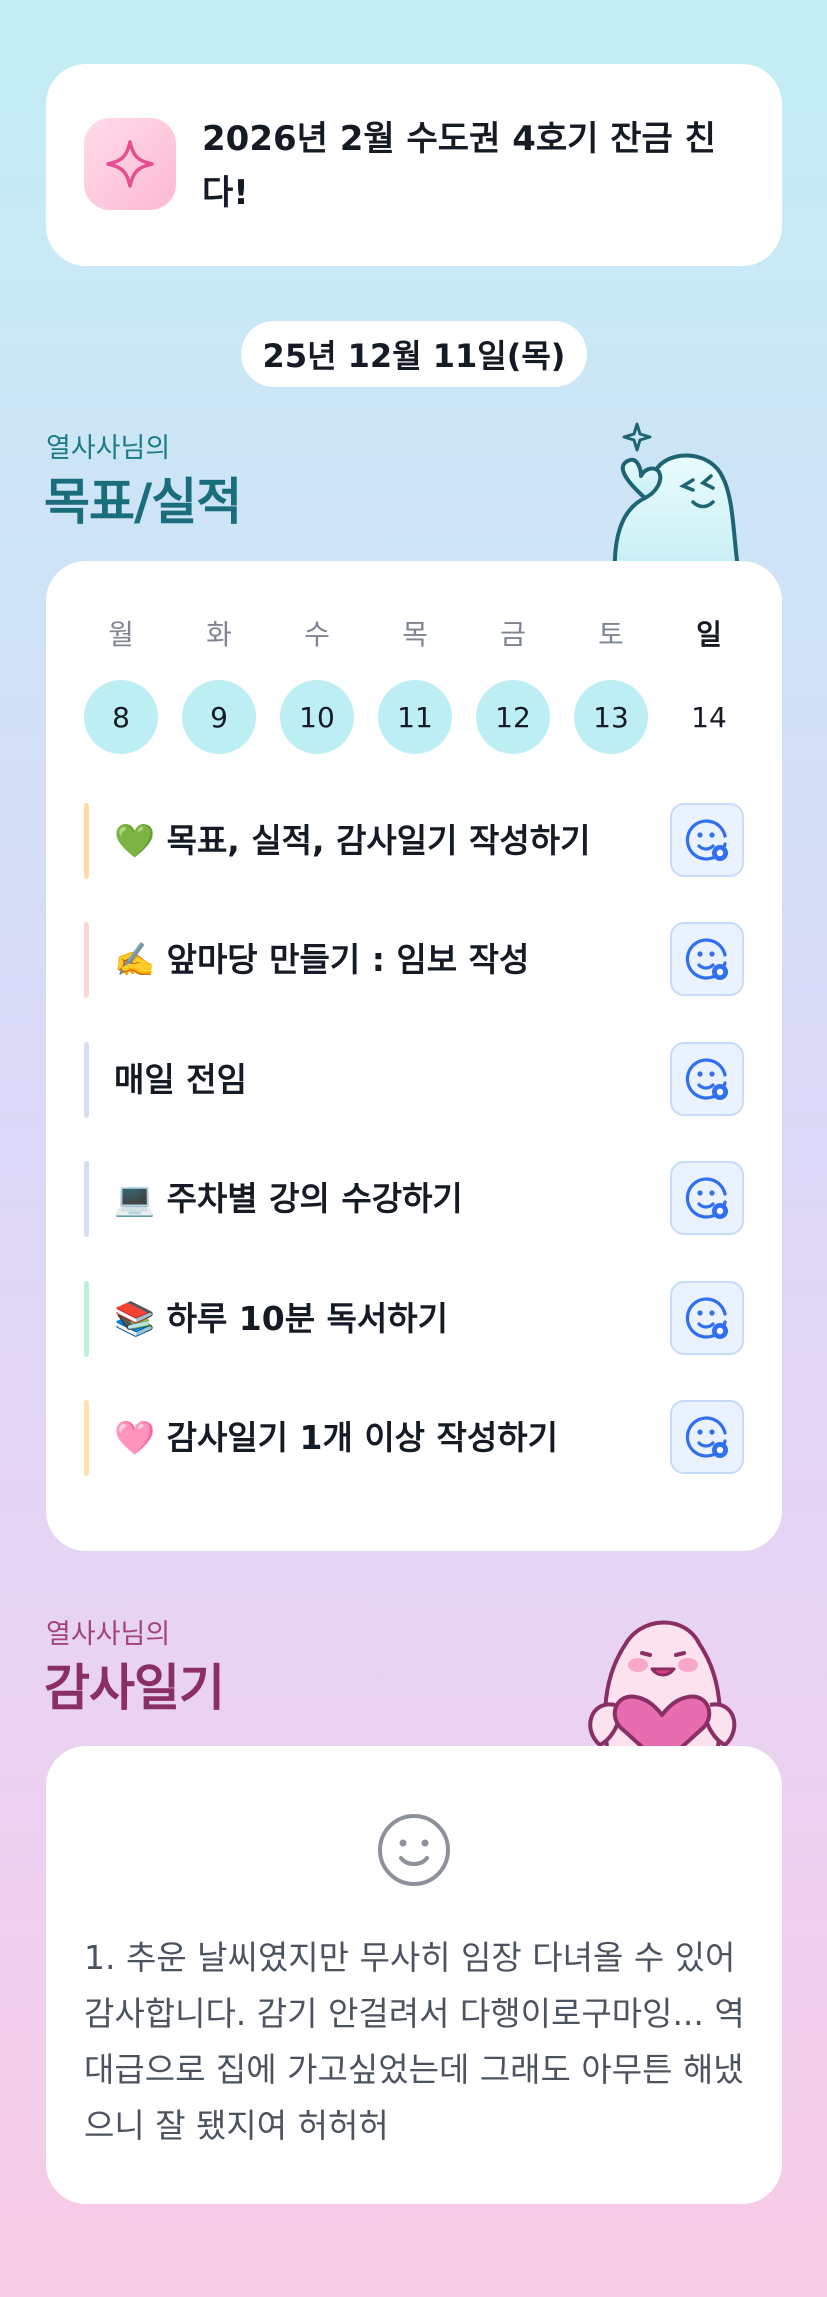 This screenshot has height=2297, width=827. Describe the element at coordinates (611, 717) in the screenshot. I see `day-13-button: 13` at that location.